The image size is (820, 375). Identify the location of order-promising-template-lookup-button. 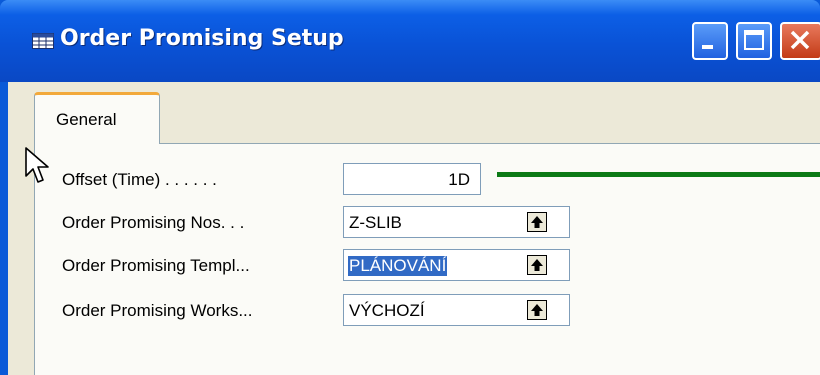
(537, 265).